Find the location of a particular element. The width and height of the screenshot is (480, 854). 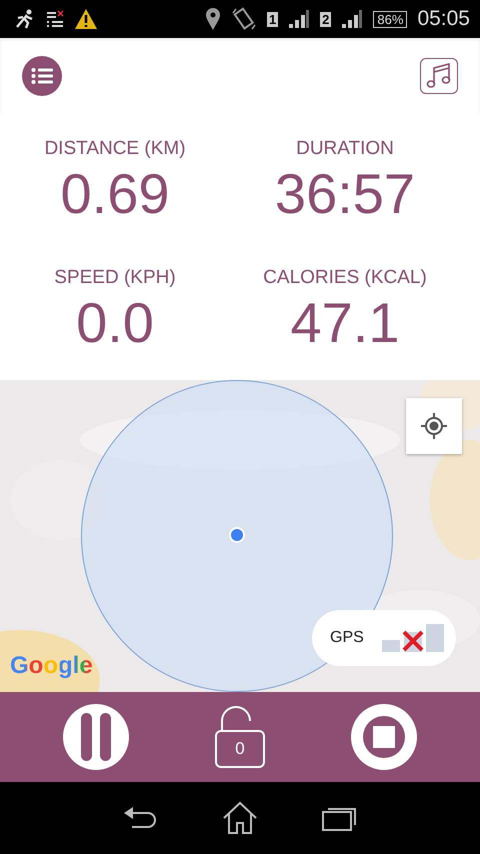

music-button is located at coordinates (439, 76).